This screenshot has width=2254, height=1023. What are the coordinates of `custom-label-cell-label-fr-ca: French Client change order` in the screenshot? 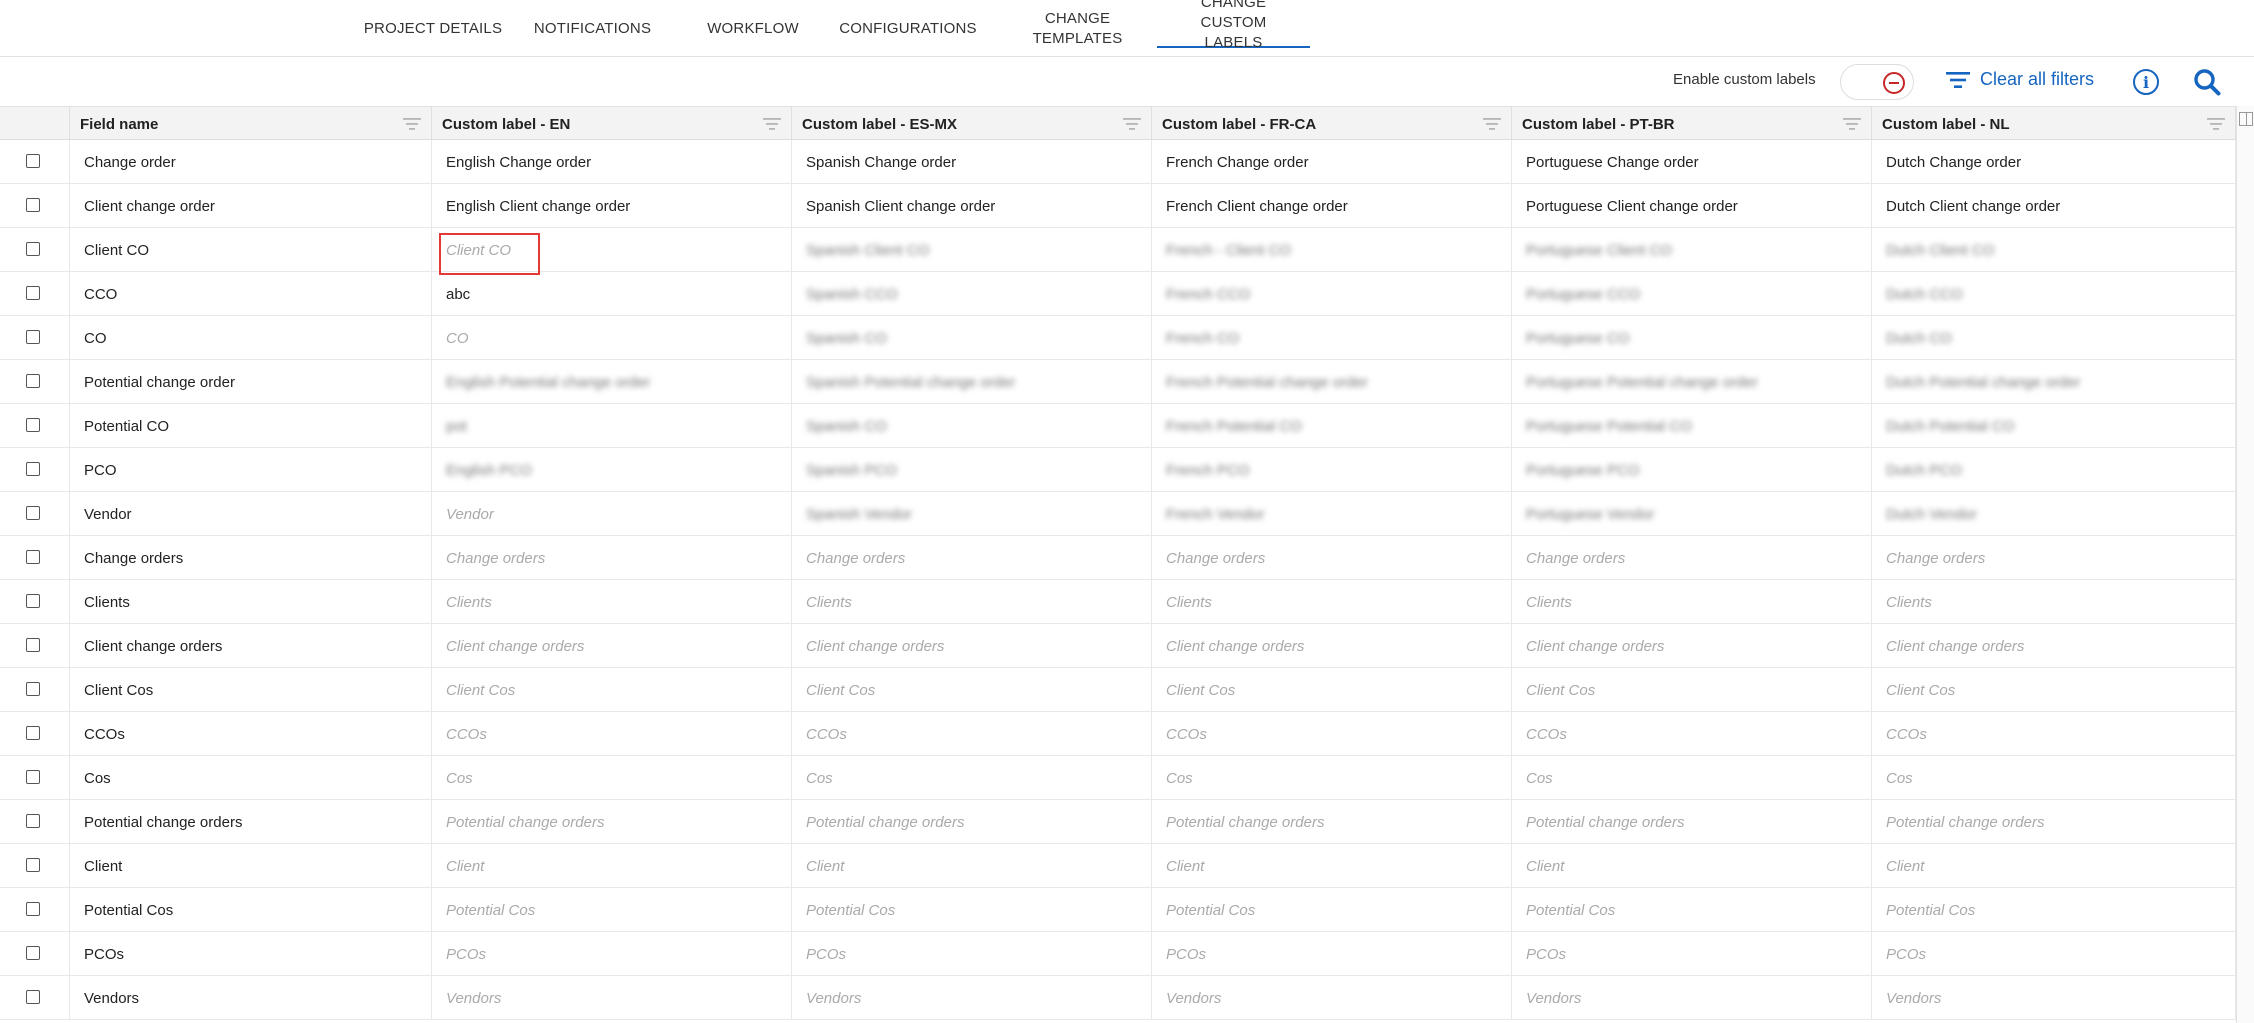 It's located at (1332, 206).